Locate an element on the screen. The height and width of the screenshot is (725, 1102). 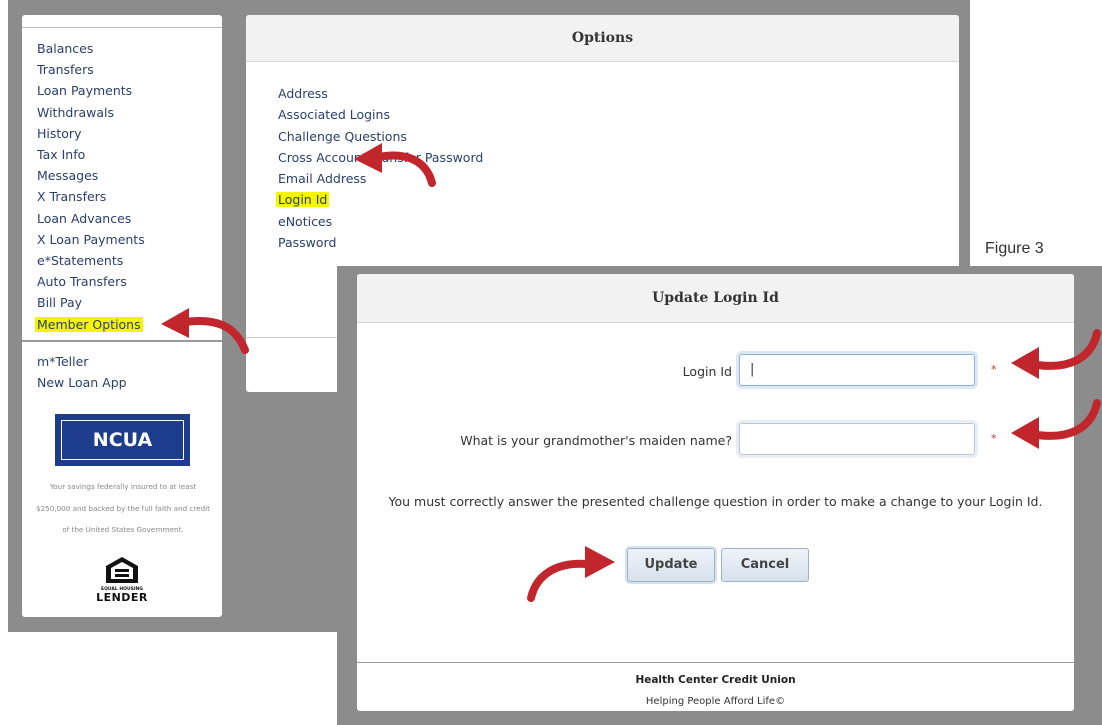
challenge-answer-input is located at coordinates (857, 439).